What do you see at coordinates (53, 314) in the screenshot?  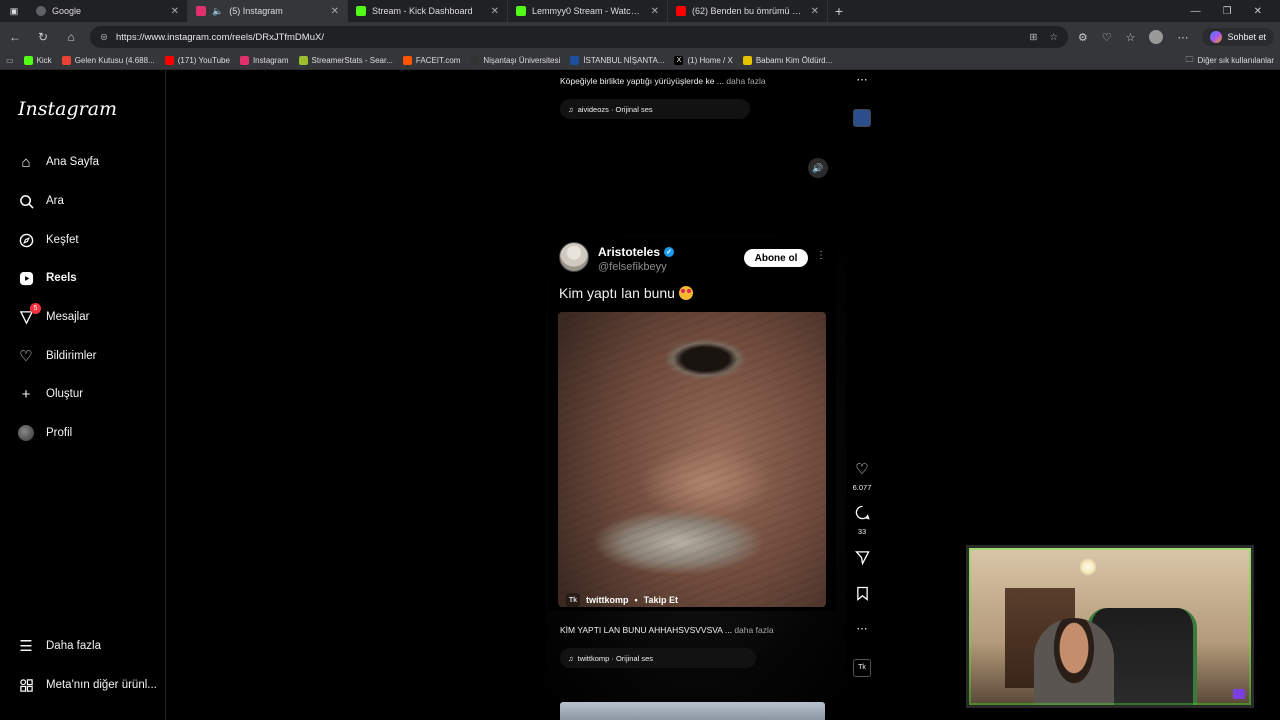 I see `sidebar-item-messages: 5 Mesajlar` at bounding box center [53, 314].